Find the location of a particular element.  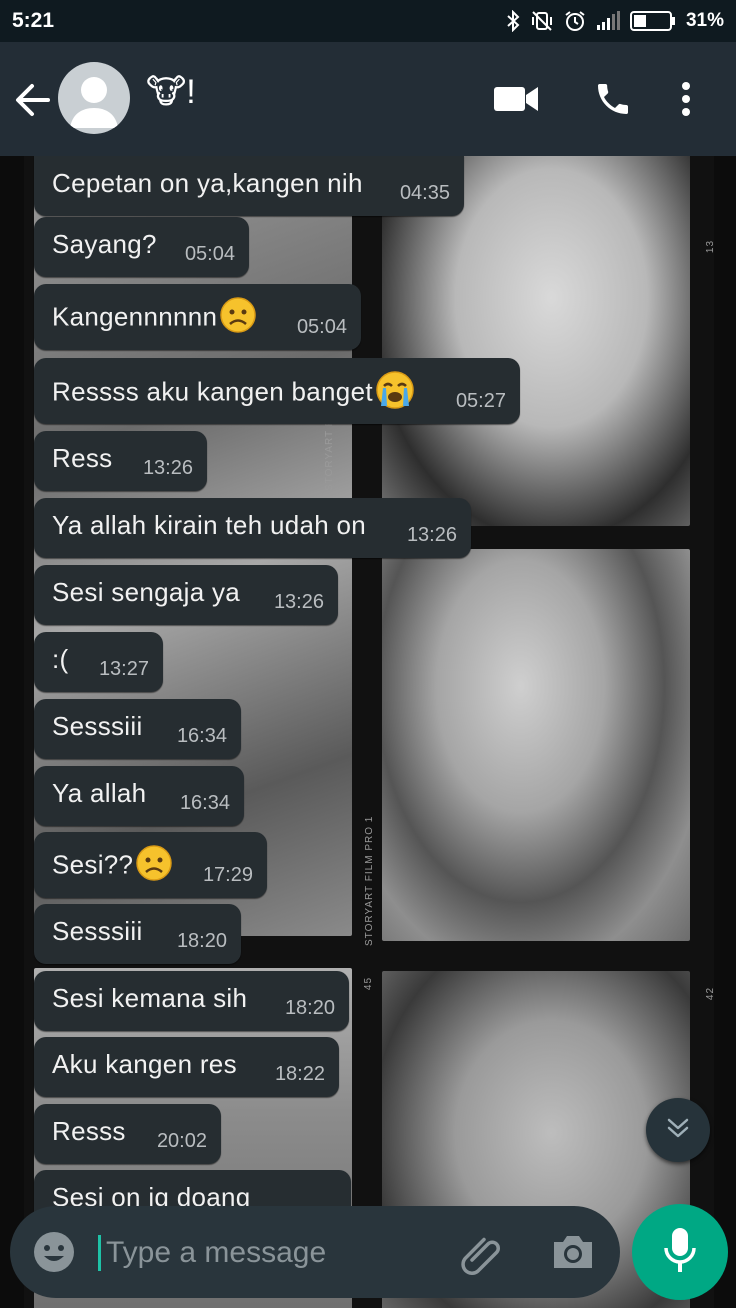

message-text-content: Kangennnnnn is located at coordinates (135, 316).